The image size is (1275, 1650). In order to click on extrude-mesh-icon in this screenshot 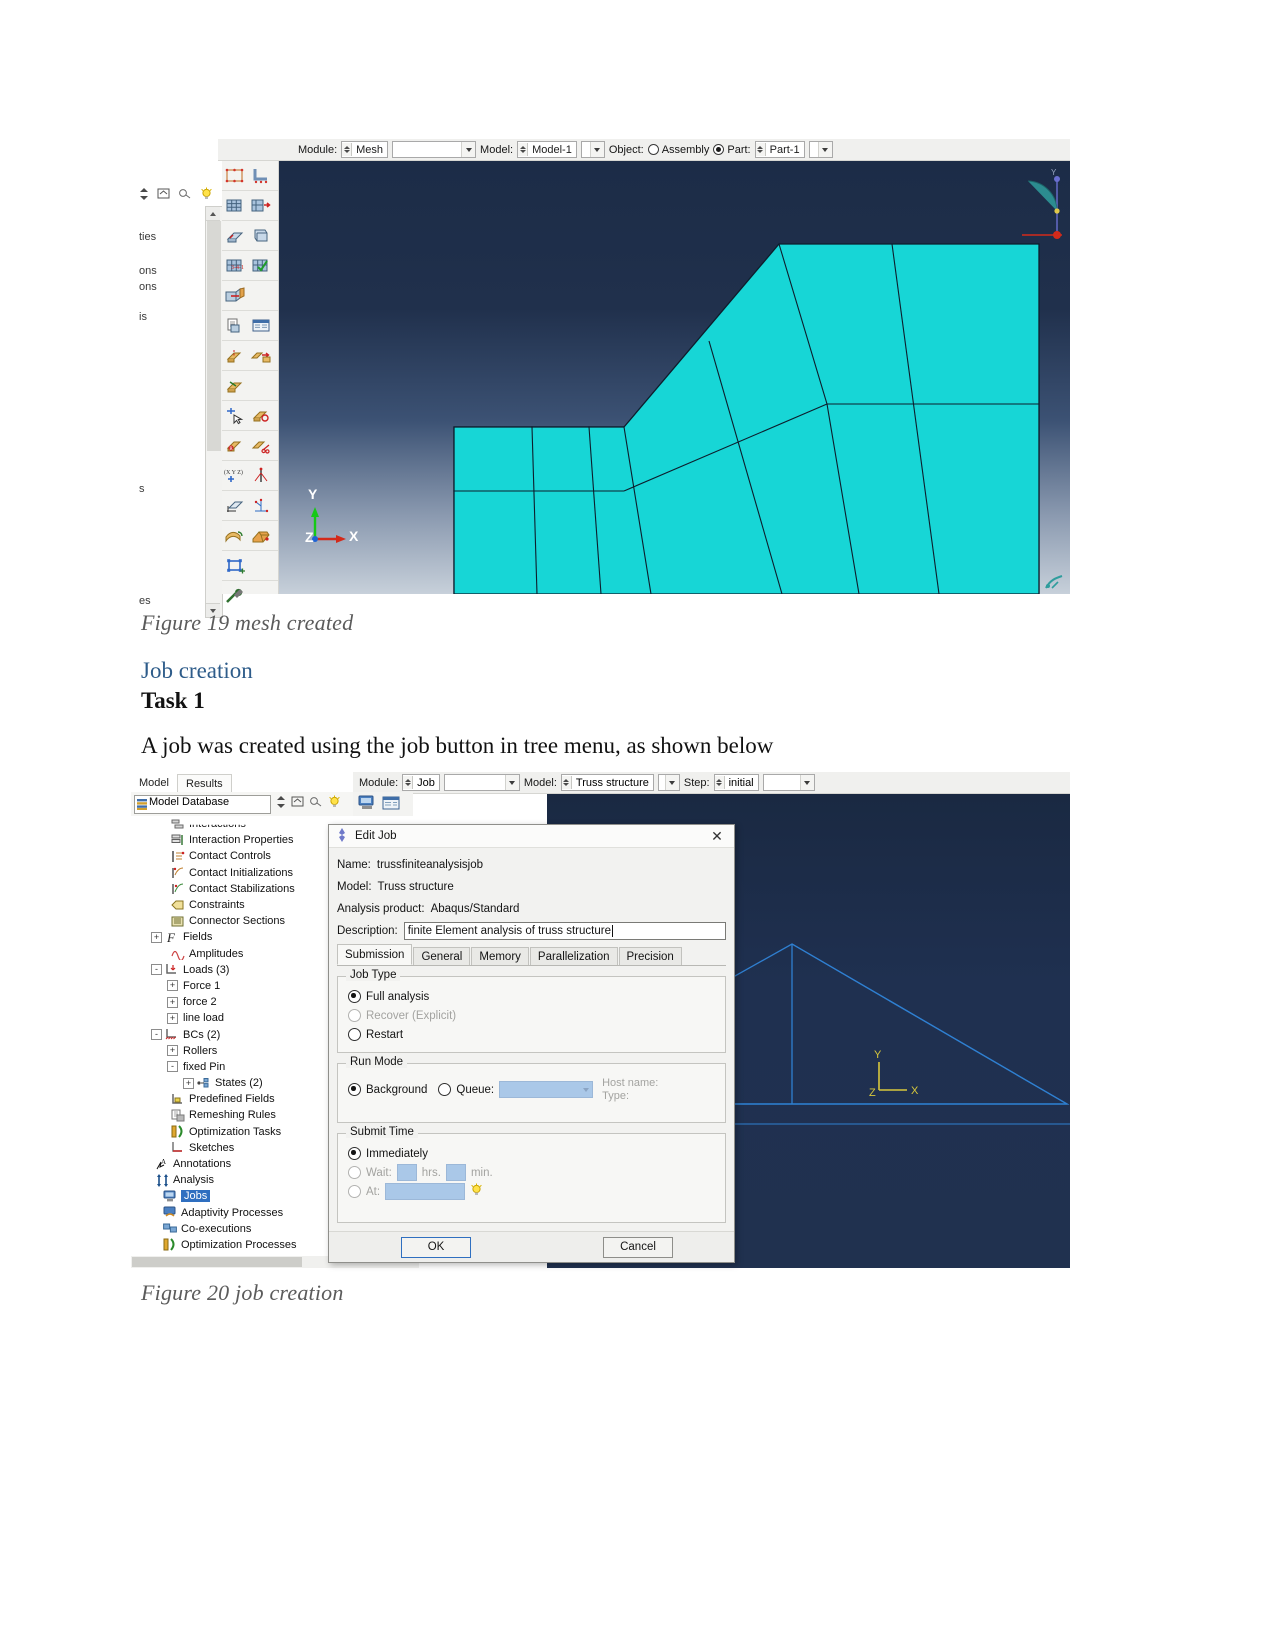, I will do `click(261, 535)`.